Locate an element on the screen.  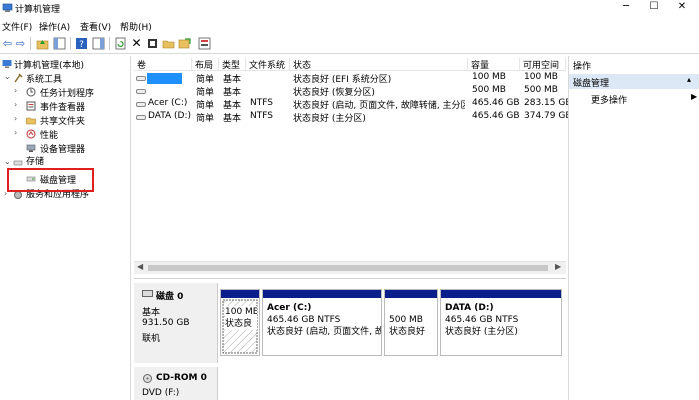
properties-icon is located at coordinates (152, 43).